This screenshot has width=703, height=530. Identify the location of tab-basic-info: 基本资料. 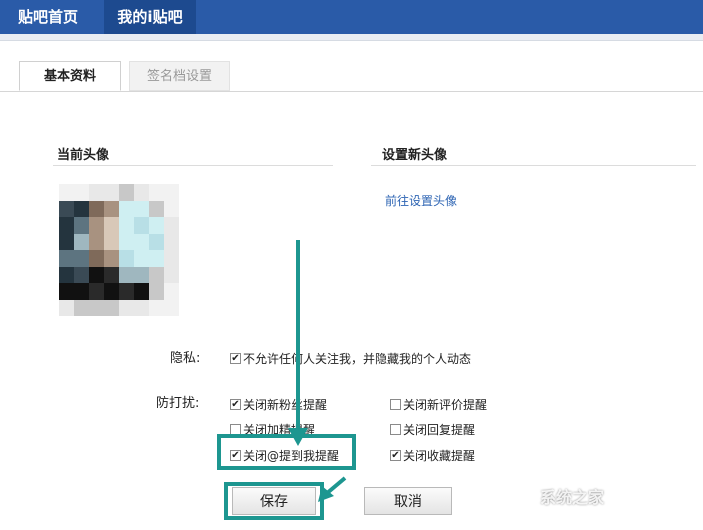
(70, 76).